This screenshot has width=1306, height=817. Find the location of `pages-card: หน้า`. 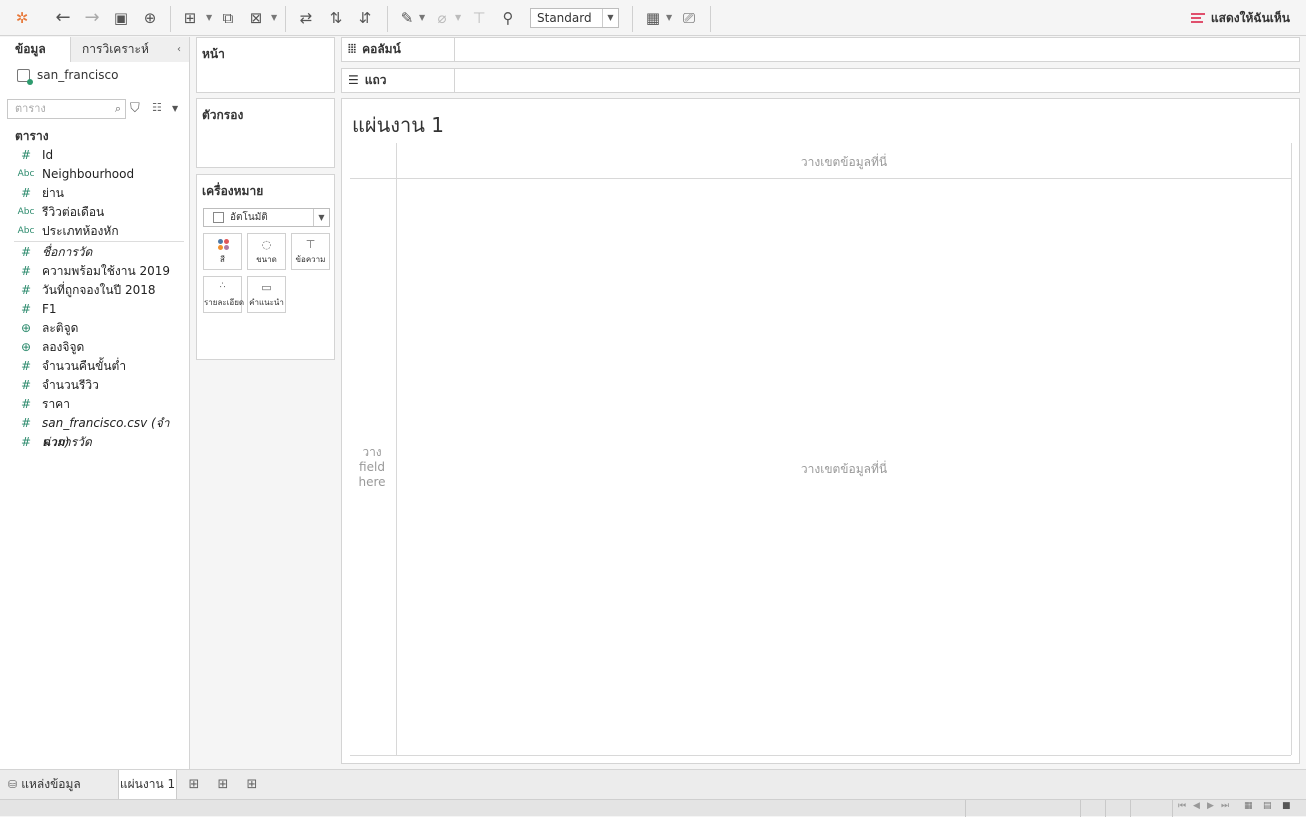

pages-card: หน้า is located at coordinates (265, 65).